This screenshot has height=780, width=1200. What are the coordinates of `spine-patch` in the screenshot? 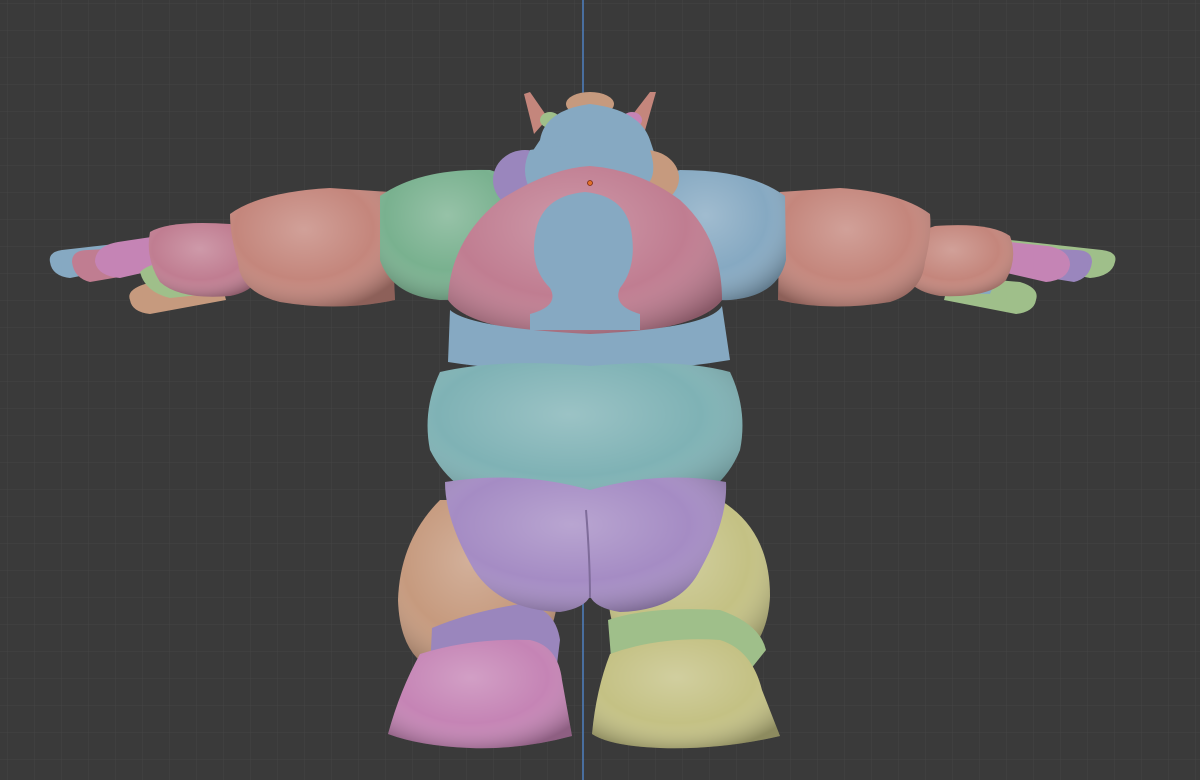 It's located at (585, 261).